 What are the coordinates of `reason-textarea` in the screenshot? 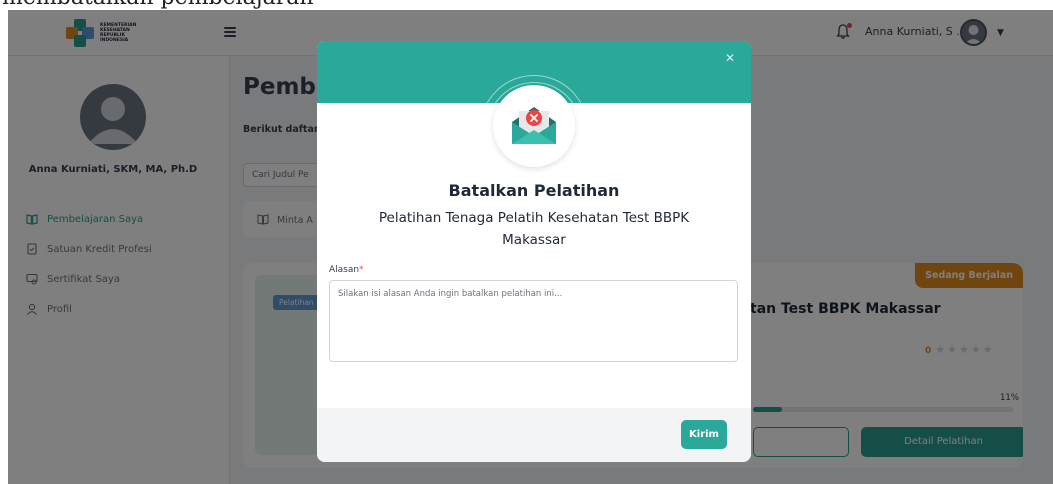 It's located at (533, 321).